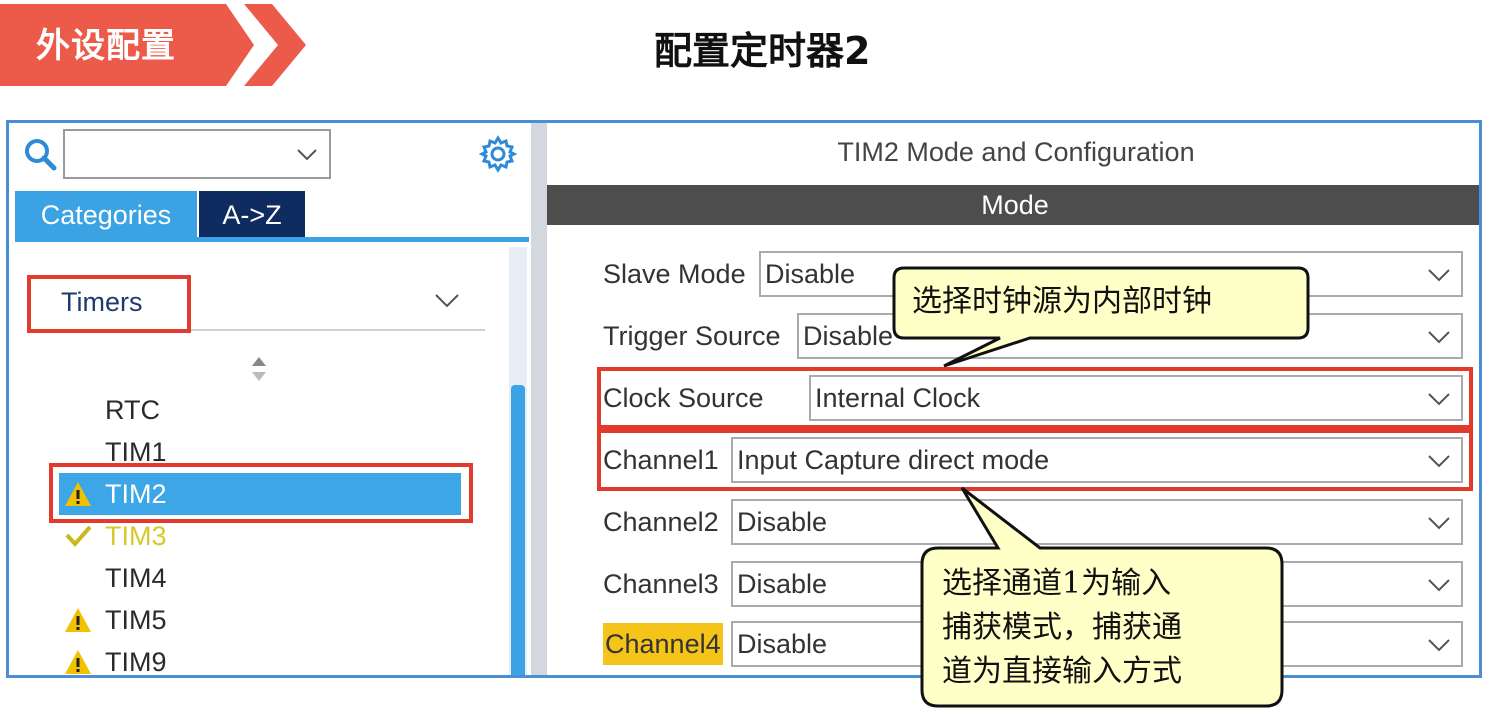 Image resolution: width=1501 pixels, height=724 pixels. Describe the element at coordinates (663, 644) in the screenshot. I see `channel4-label: Channel4` at that location.